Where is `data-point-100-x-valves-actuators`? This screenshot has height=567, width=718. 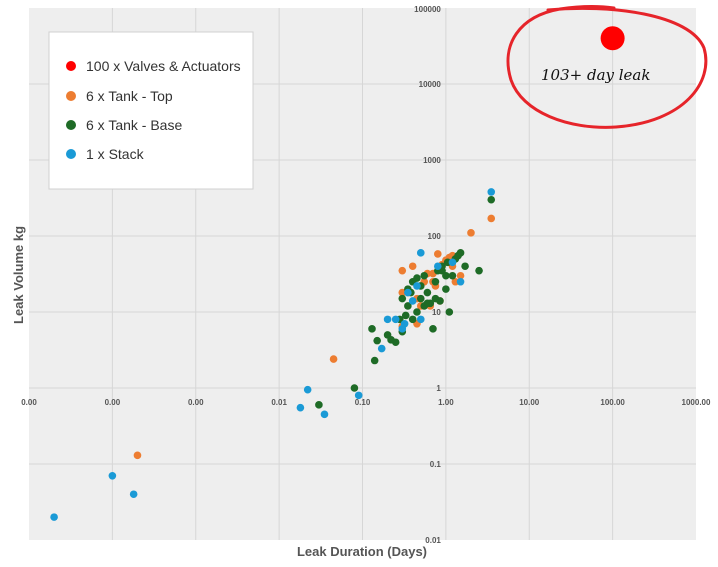
data-point-100-x-valves-actuators is located at coordinates (612, 38).